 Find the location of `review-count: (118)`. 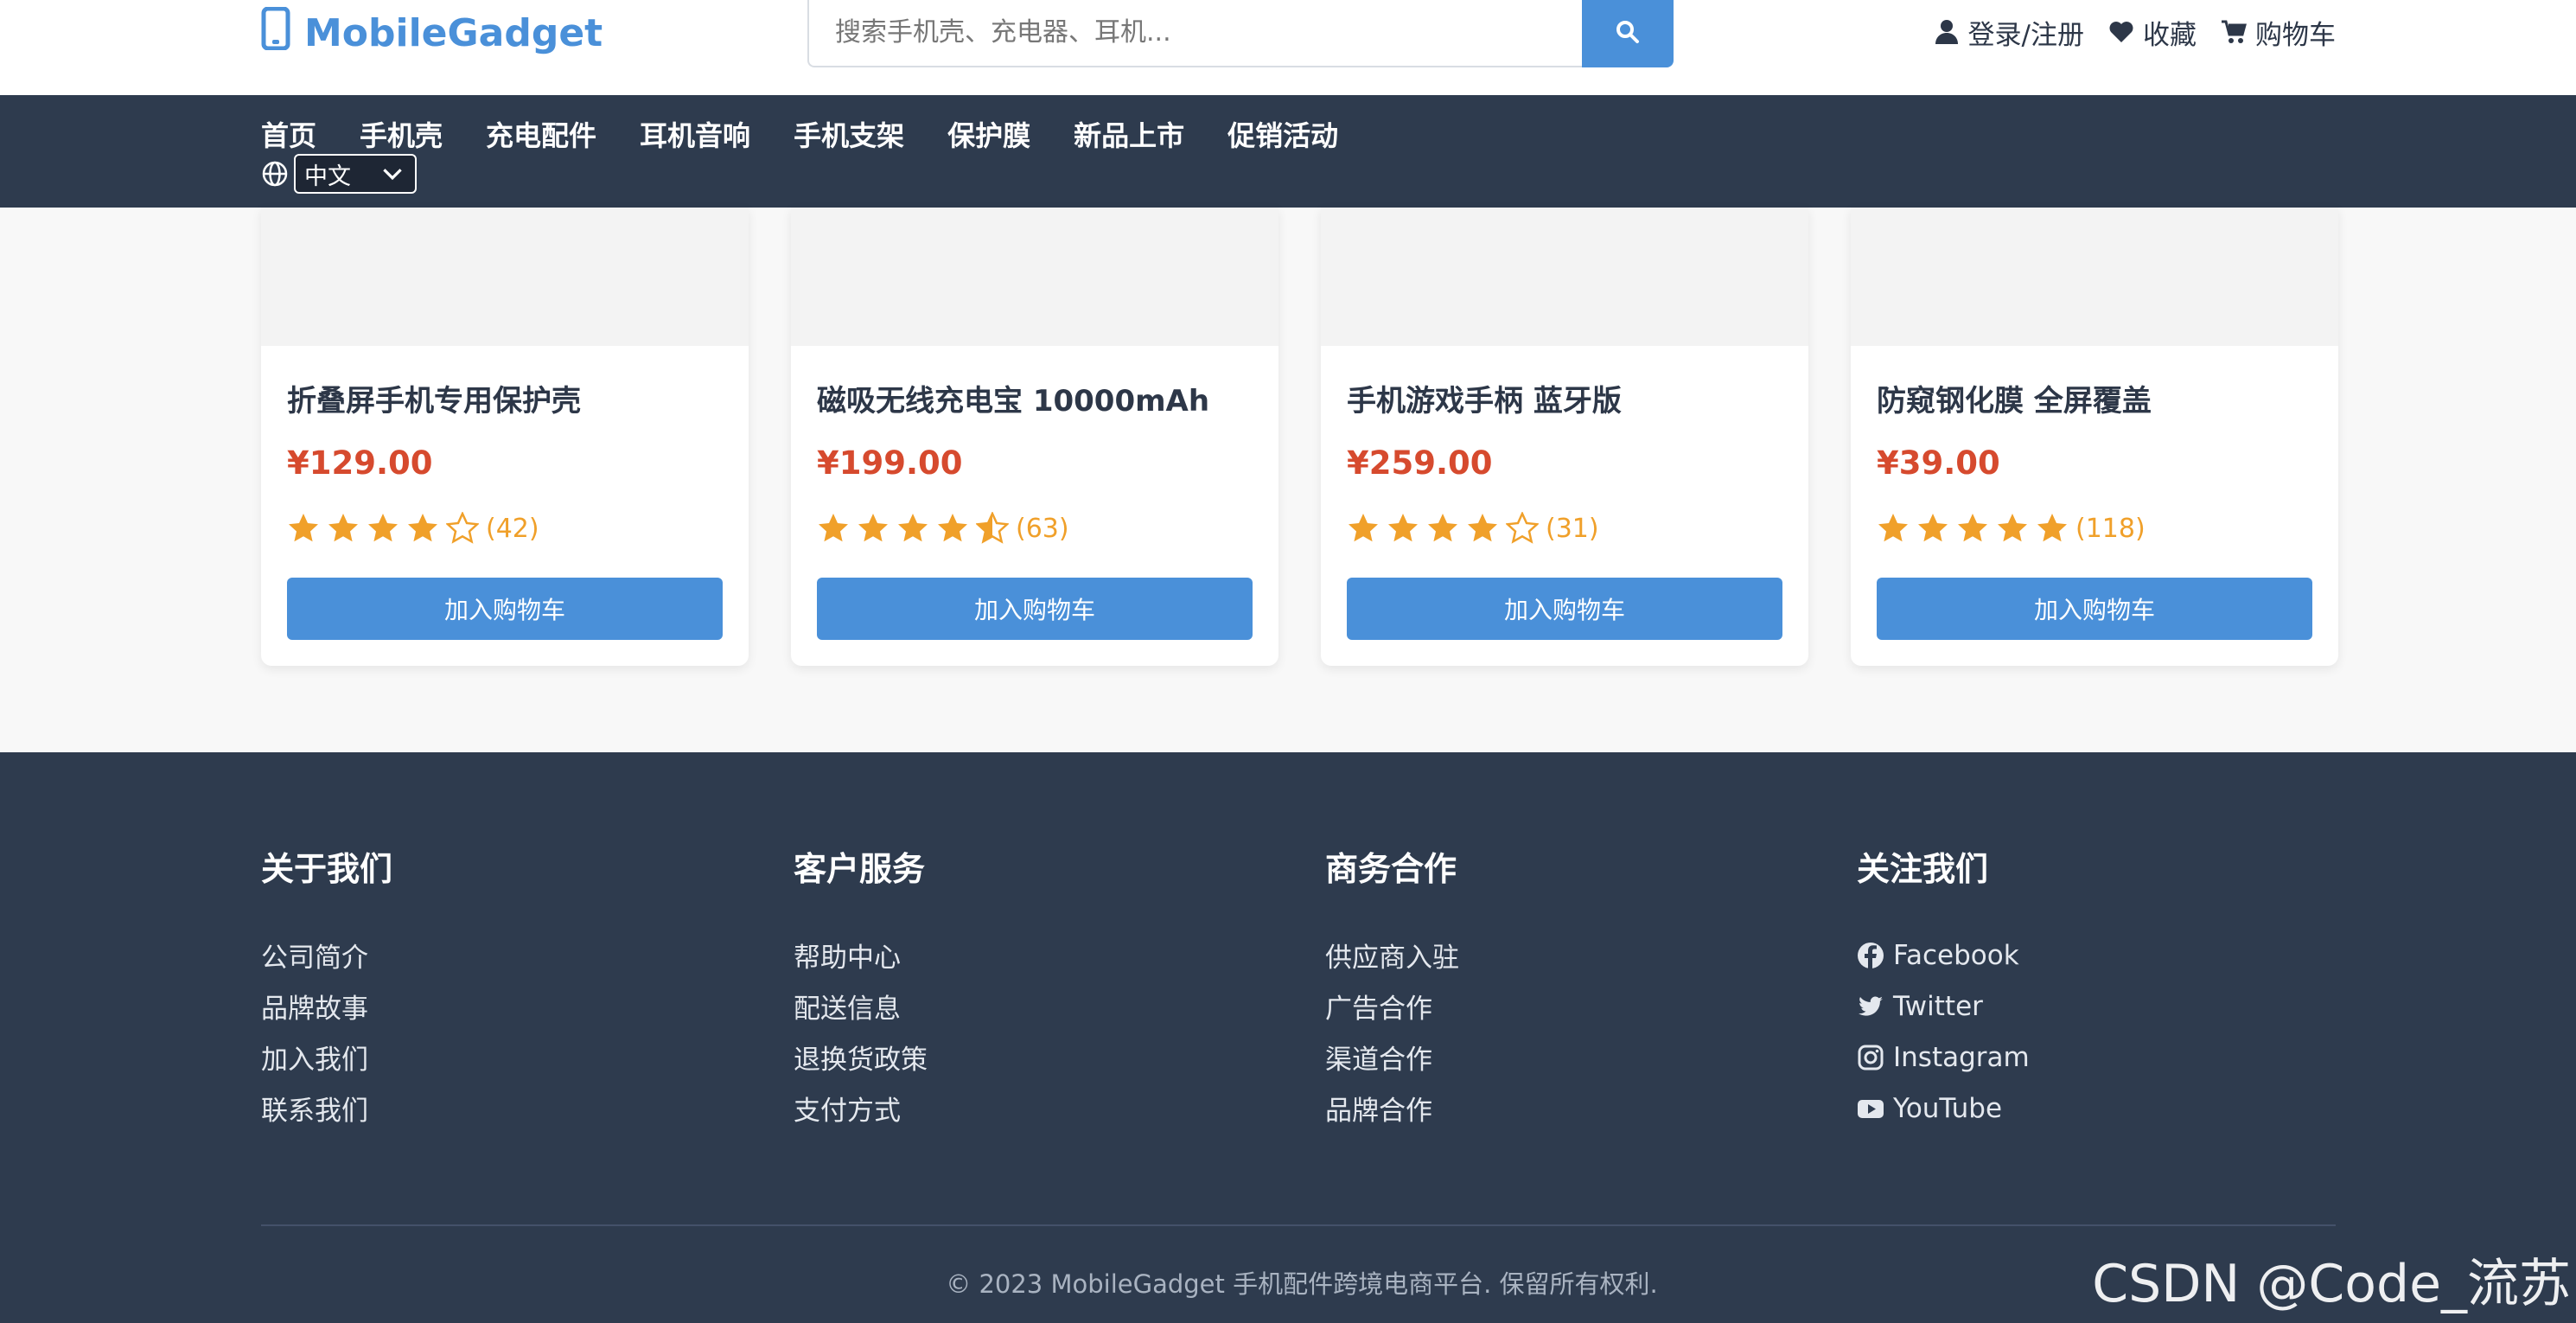

review-count: (118) is located at coordinates (2110, 528).